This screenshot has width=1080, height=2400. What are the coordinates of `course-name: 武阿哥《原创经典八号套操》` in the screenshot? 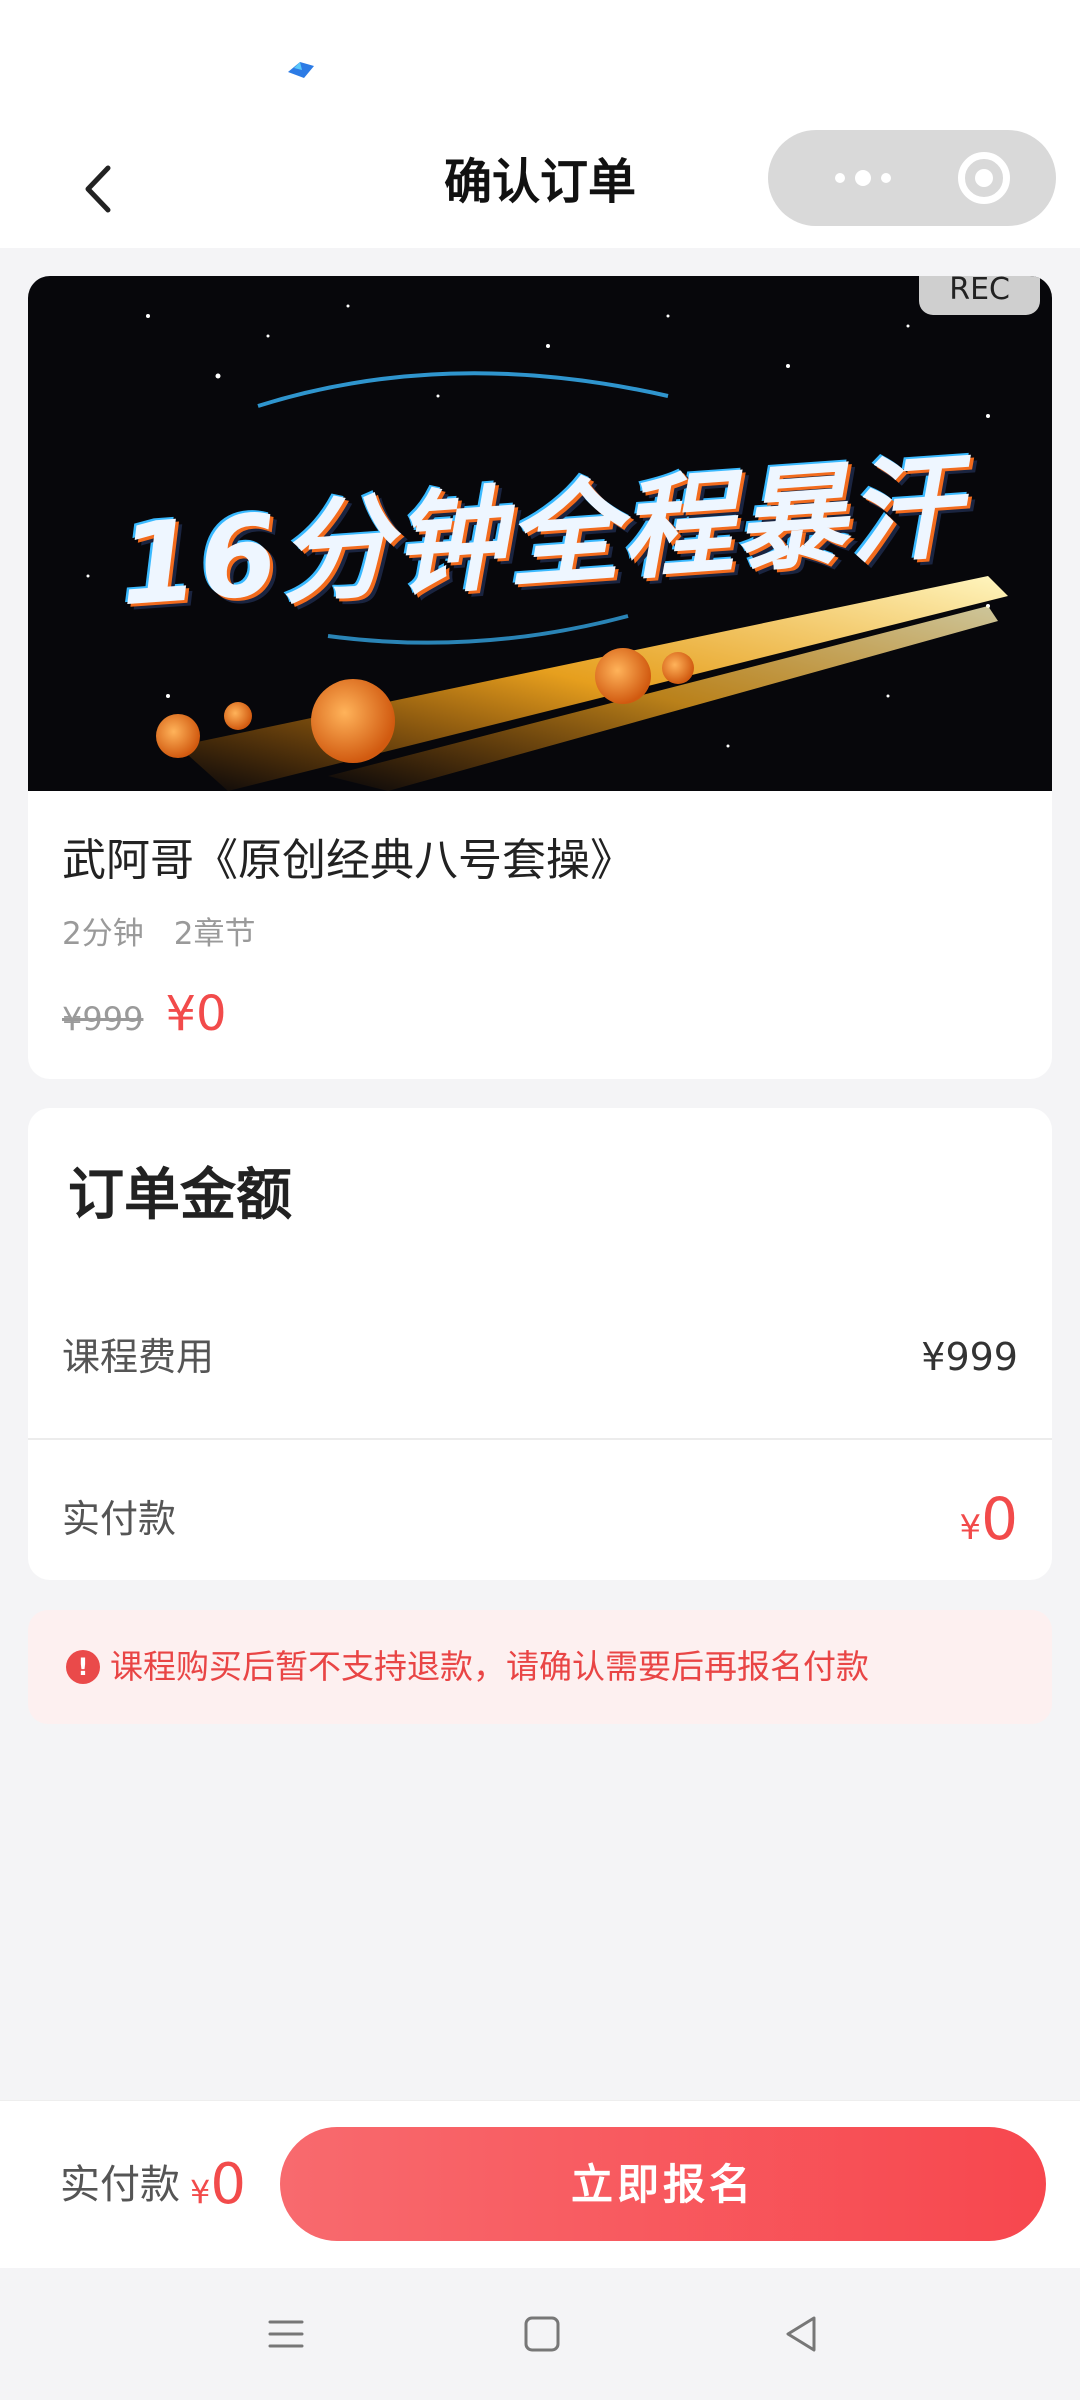 It's located at (348, 860).